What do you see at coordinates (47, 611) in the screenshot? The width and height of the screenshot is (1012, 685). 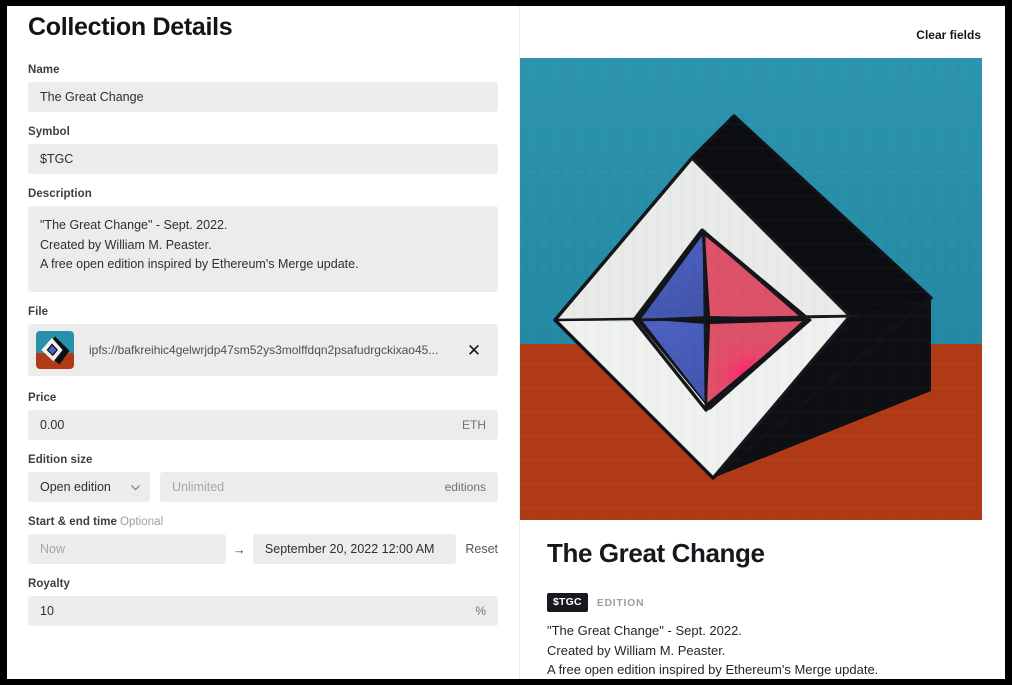 I see `royalty-input-value: 10` at bounding box center [47, 611].